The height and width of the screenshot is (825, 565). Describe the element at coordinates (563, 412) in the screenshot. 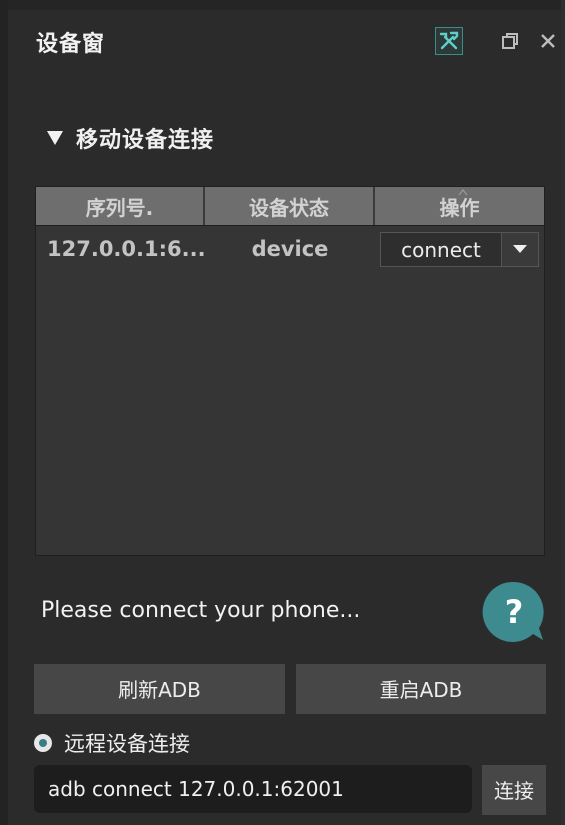

I see `window-right-frame` at that location.